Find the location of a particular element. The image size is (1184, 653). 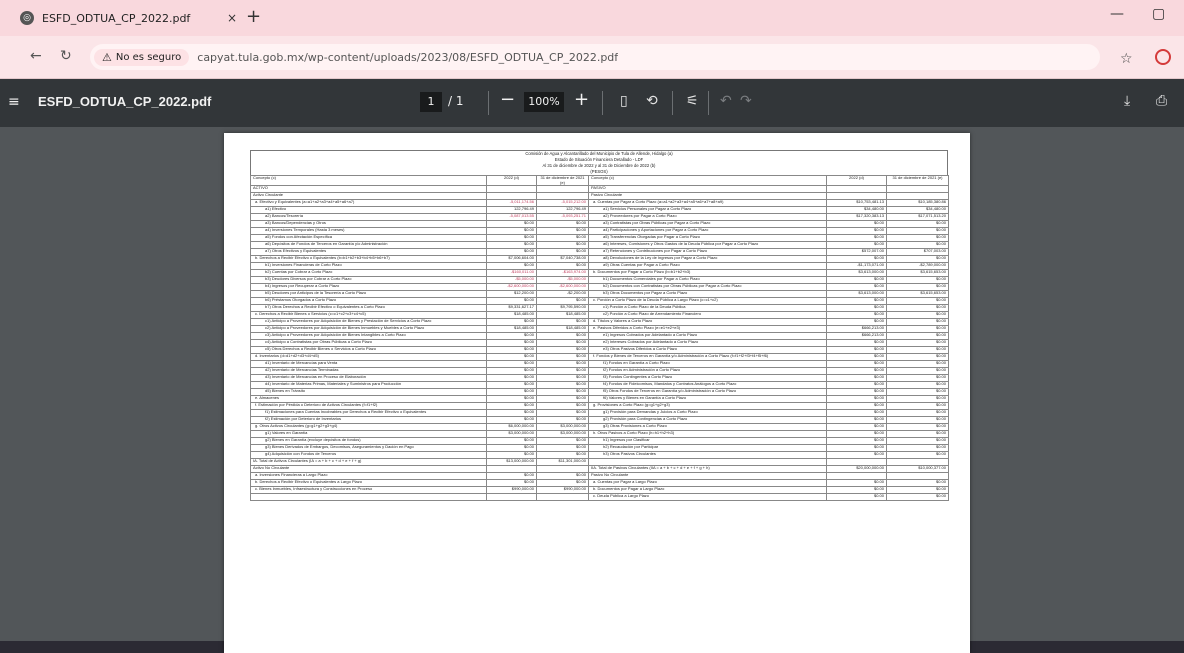

redo-icon: ↷ is located at coordinates (746, 101).